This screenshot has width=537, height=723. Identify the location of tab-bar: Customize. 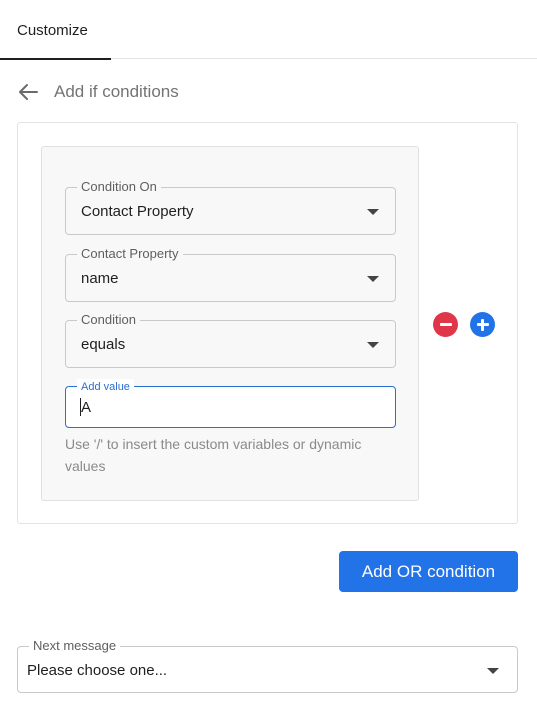
(268, 30).